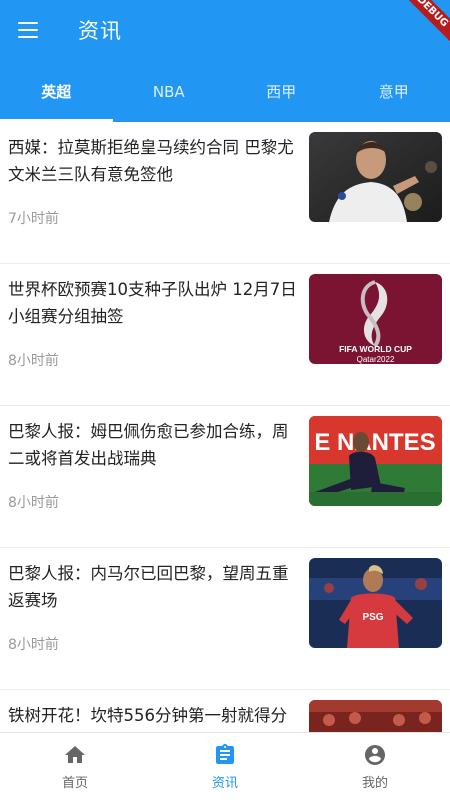  What do you see at coordinates (374, 442) in the screenshot?
I see `thumbnail-caption: E NANTES` at bounding box center [374, 442].